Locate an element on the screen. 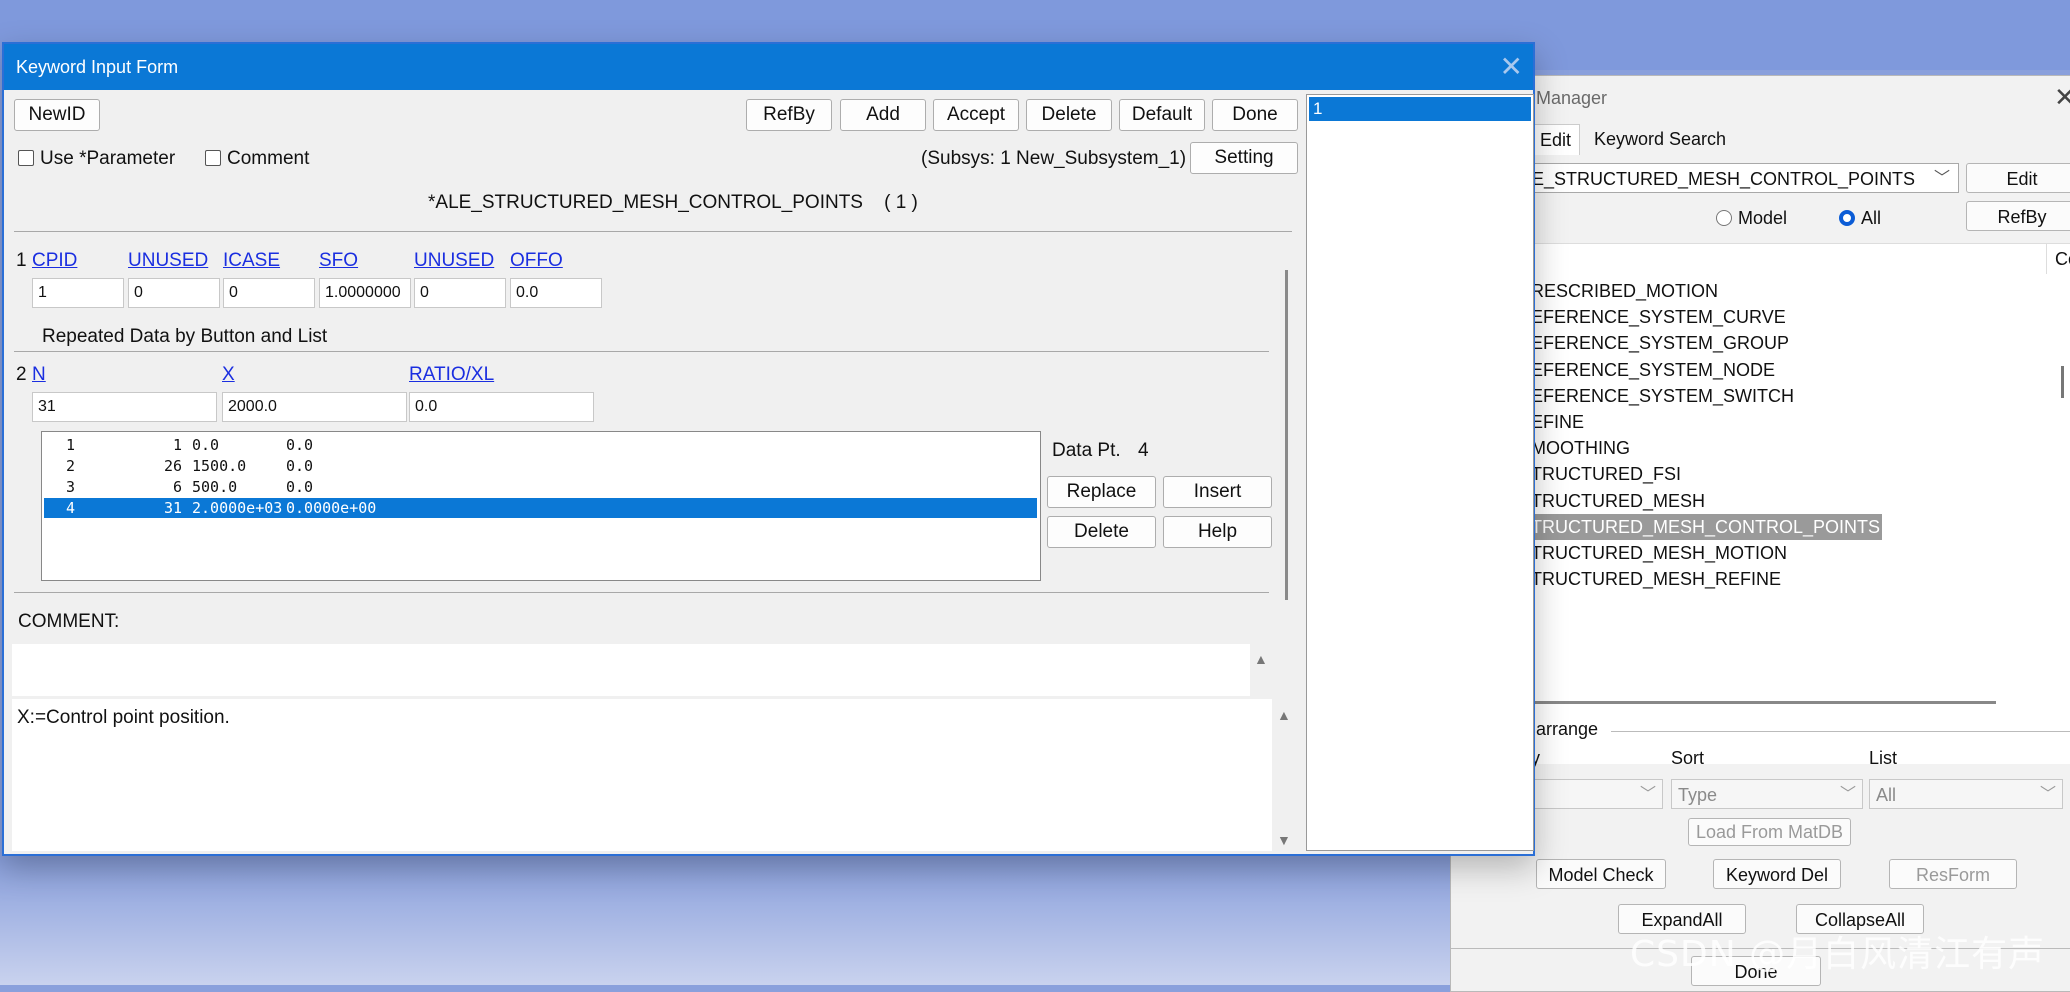 The width and height of the screenshot is (2070, 992). help-text: X:=Control point position. is located at coordinates (123, 717).